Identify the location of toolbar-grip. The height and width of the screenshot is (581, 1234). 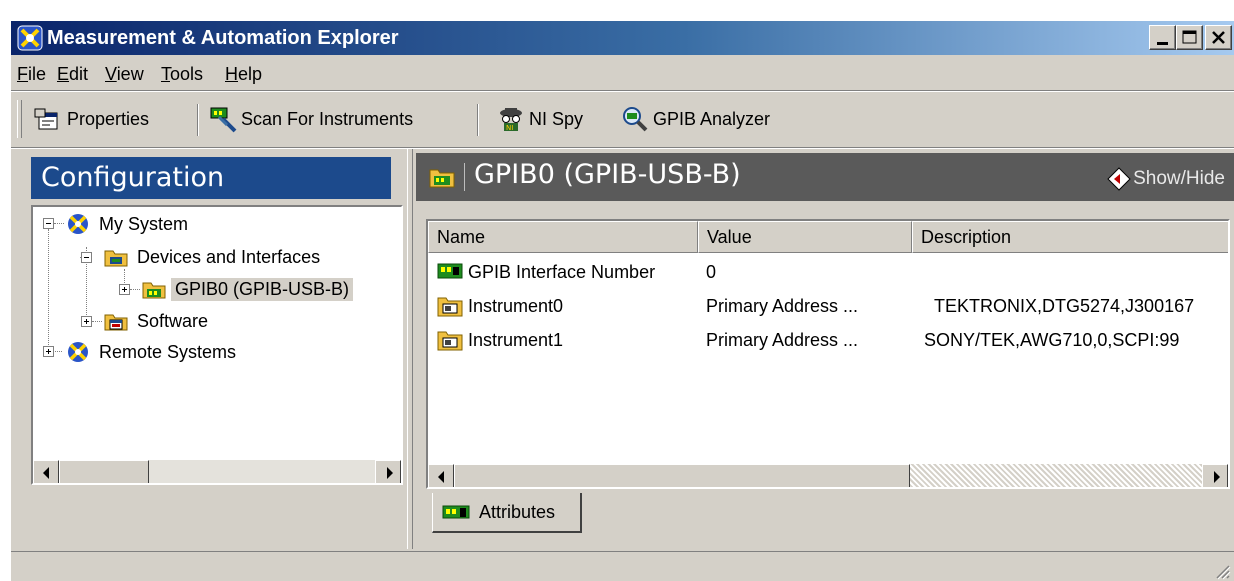
(19, 119).